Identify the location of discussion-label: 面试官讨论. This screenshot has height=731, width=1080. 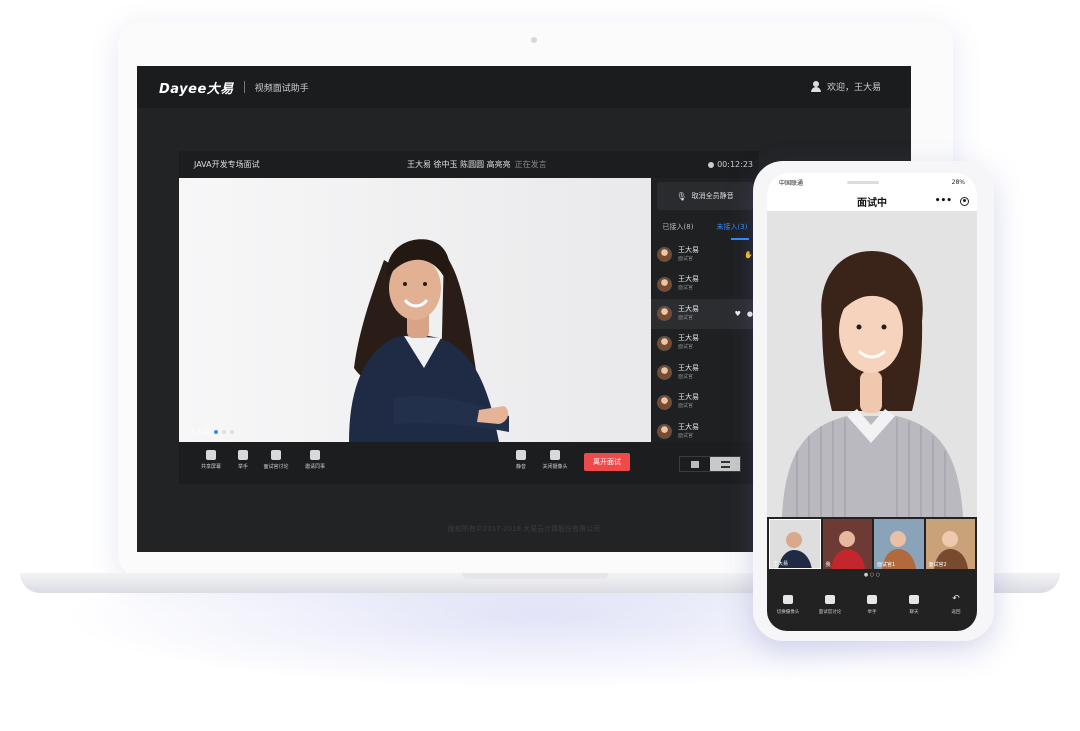
(276, 467).